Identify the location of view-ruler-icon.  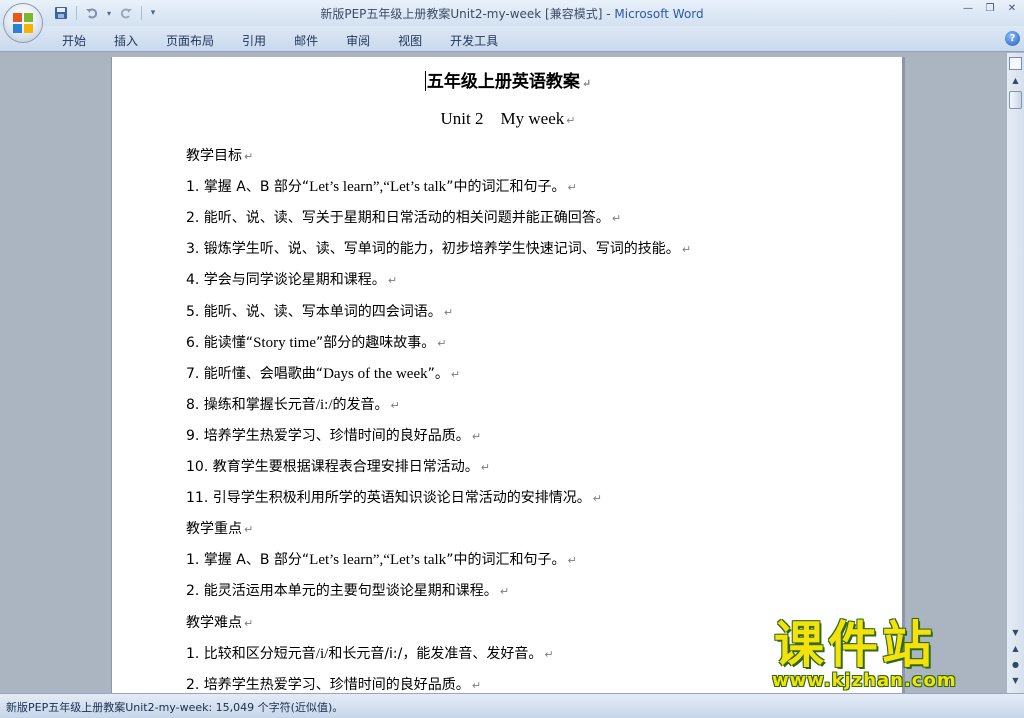
(1015, 63).